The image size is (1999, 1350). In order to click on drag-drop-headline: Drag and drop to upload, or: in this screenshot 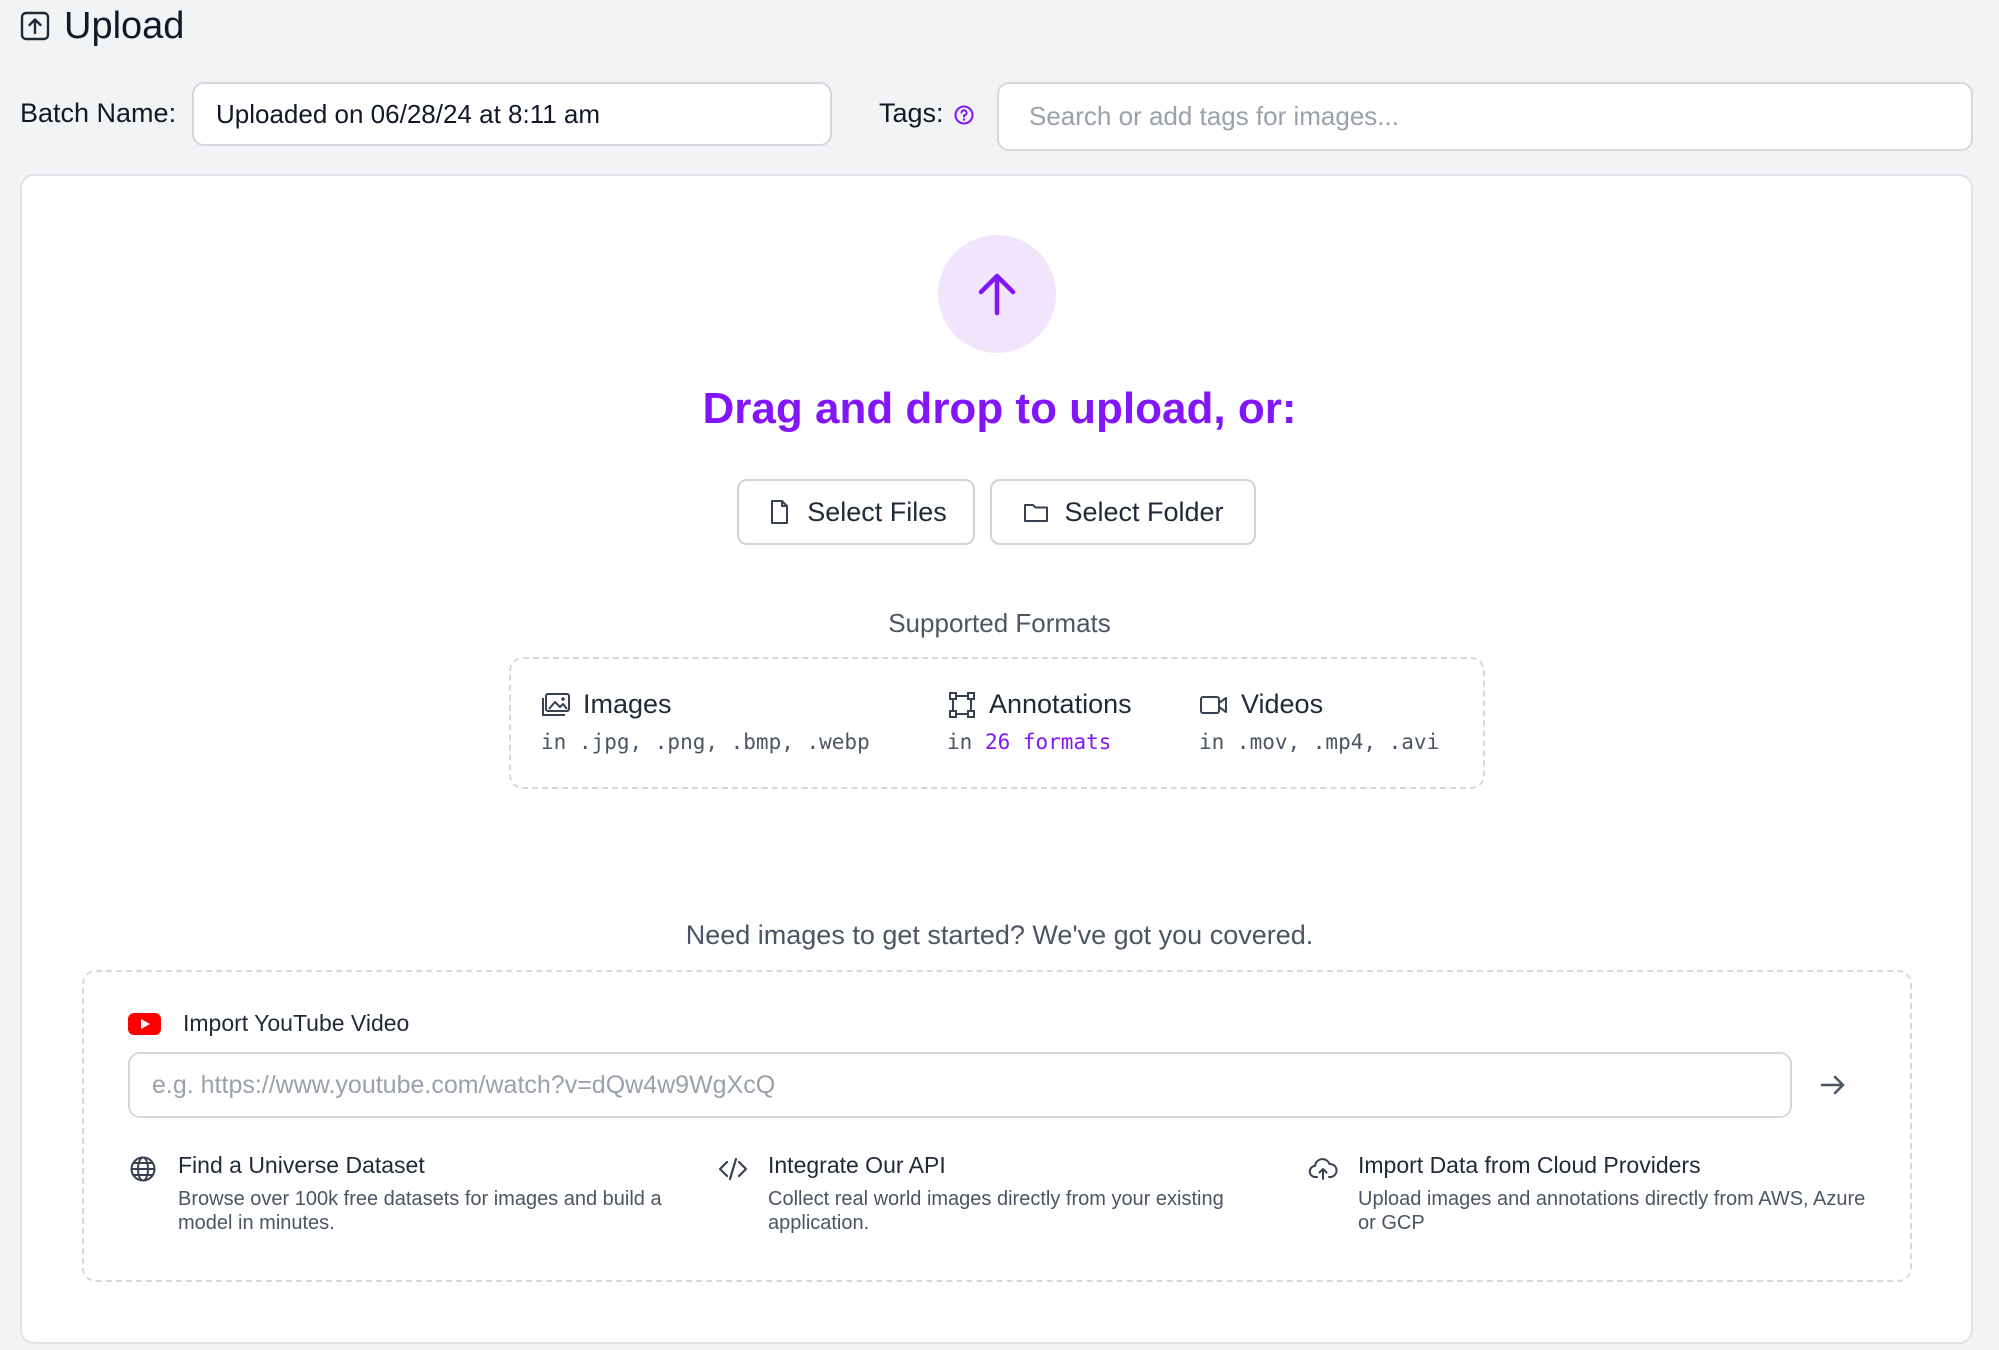, I will do `click(999, 408)`.